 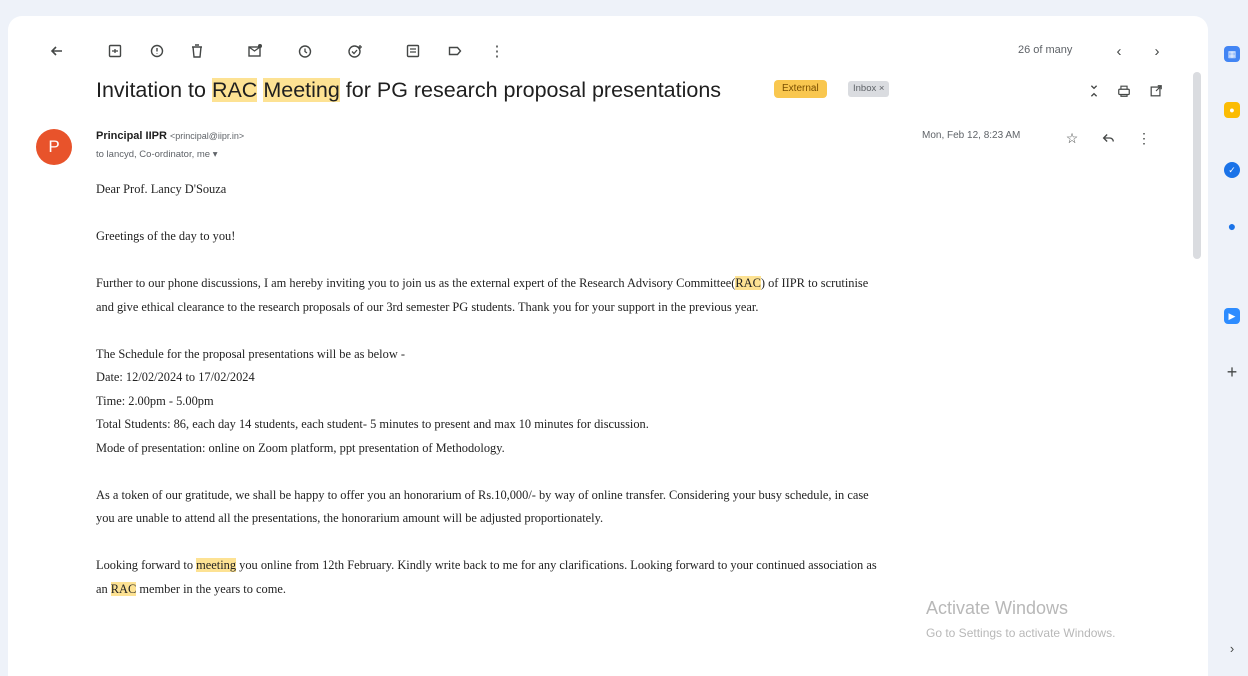 I want to click on recipients-dropdown: to lancyd, Co-ordinator, me ▾, so click(x=156, y=154).